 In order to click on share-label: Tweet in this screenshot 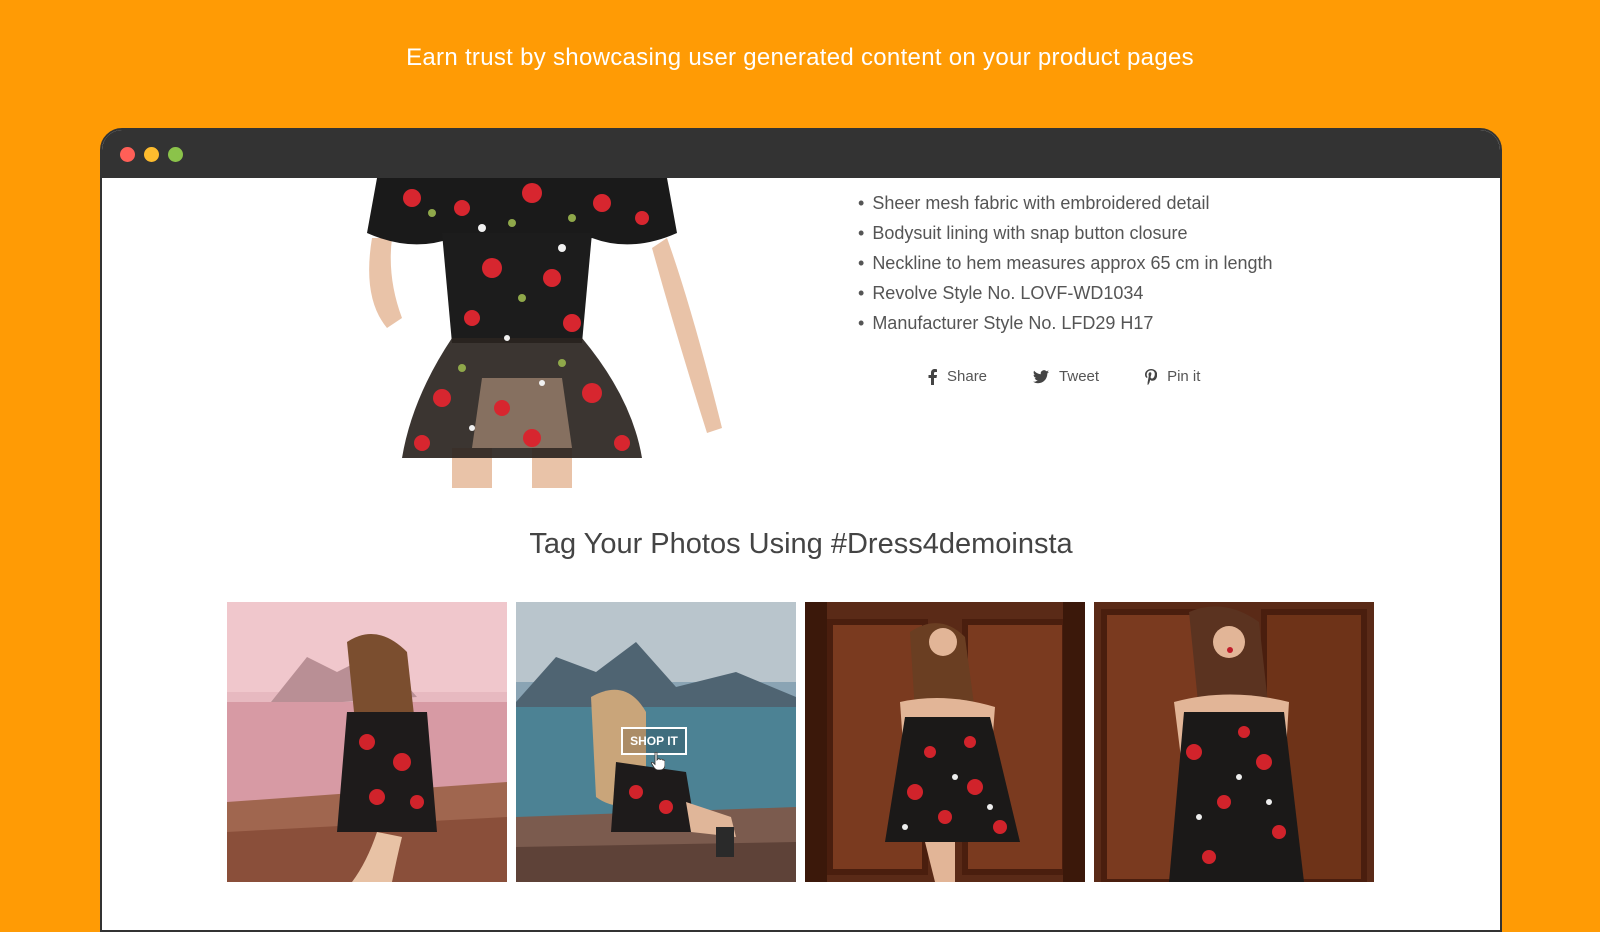, I will do `click(1079, 376)`.